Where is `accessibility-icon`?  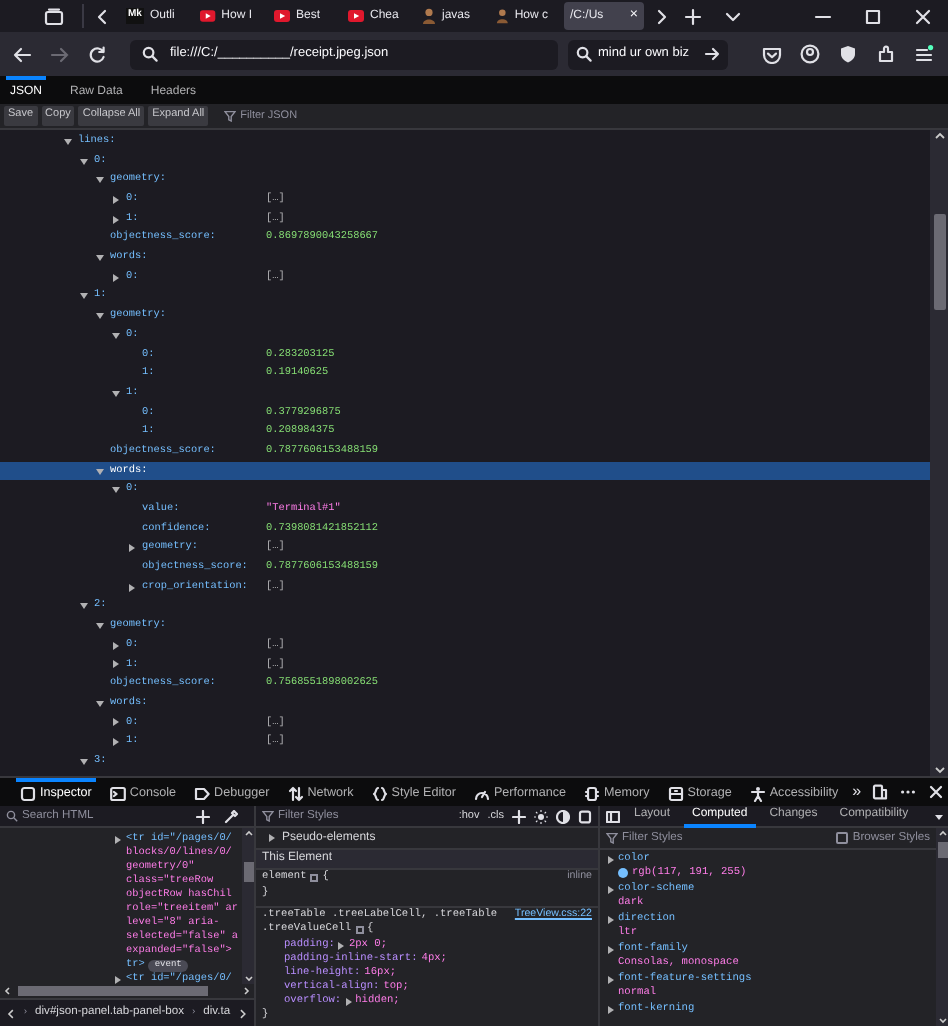 accessibility-icon is located at coordinates (757, 794).